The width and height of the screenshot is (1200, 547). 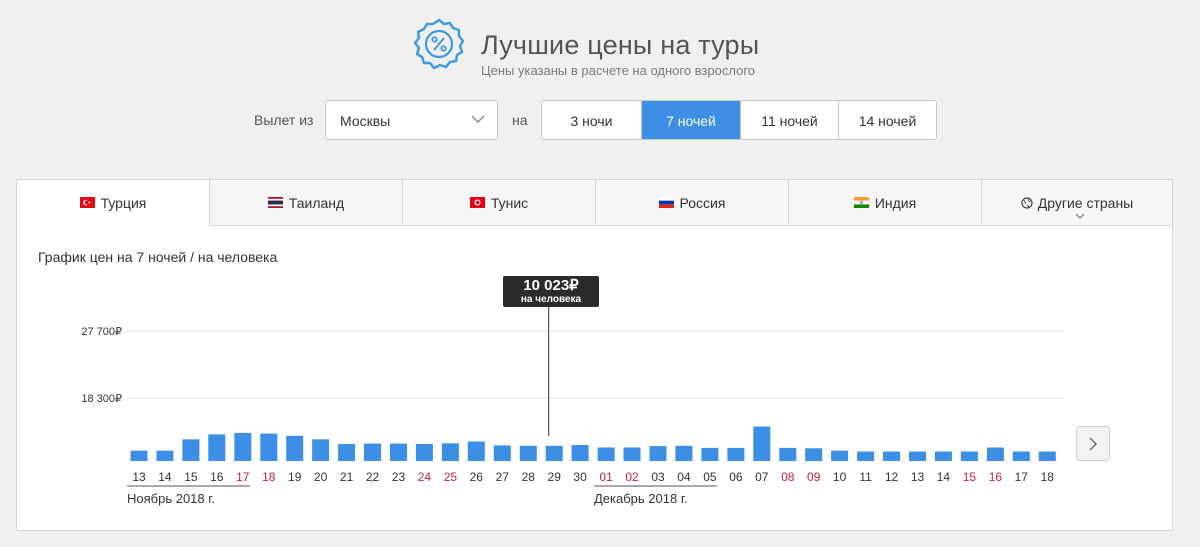 What do you see at coordinates (788, 477) in the screenshot?
I see `x-tick-label: 08` at bounding box center [788, 477].